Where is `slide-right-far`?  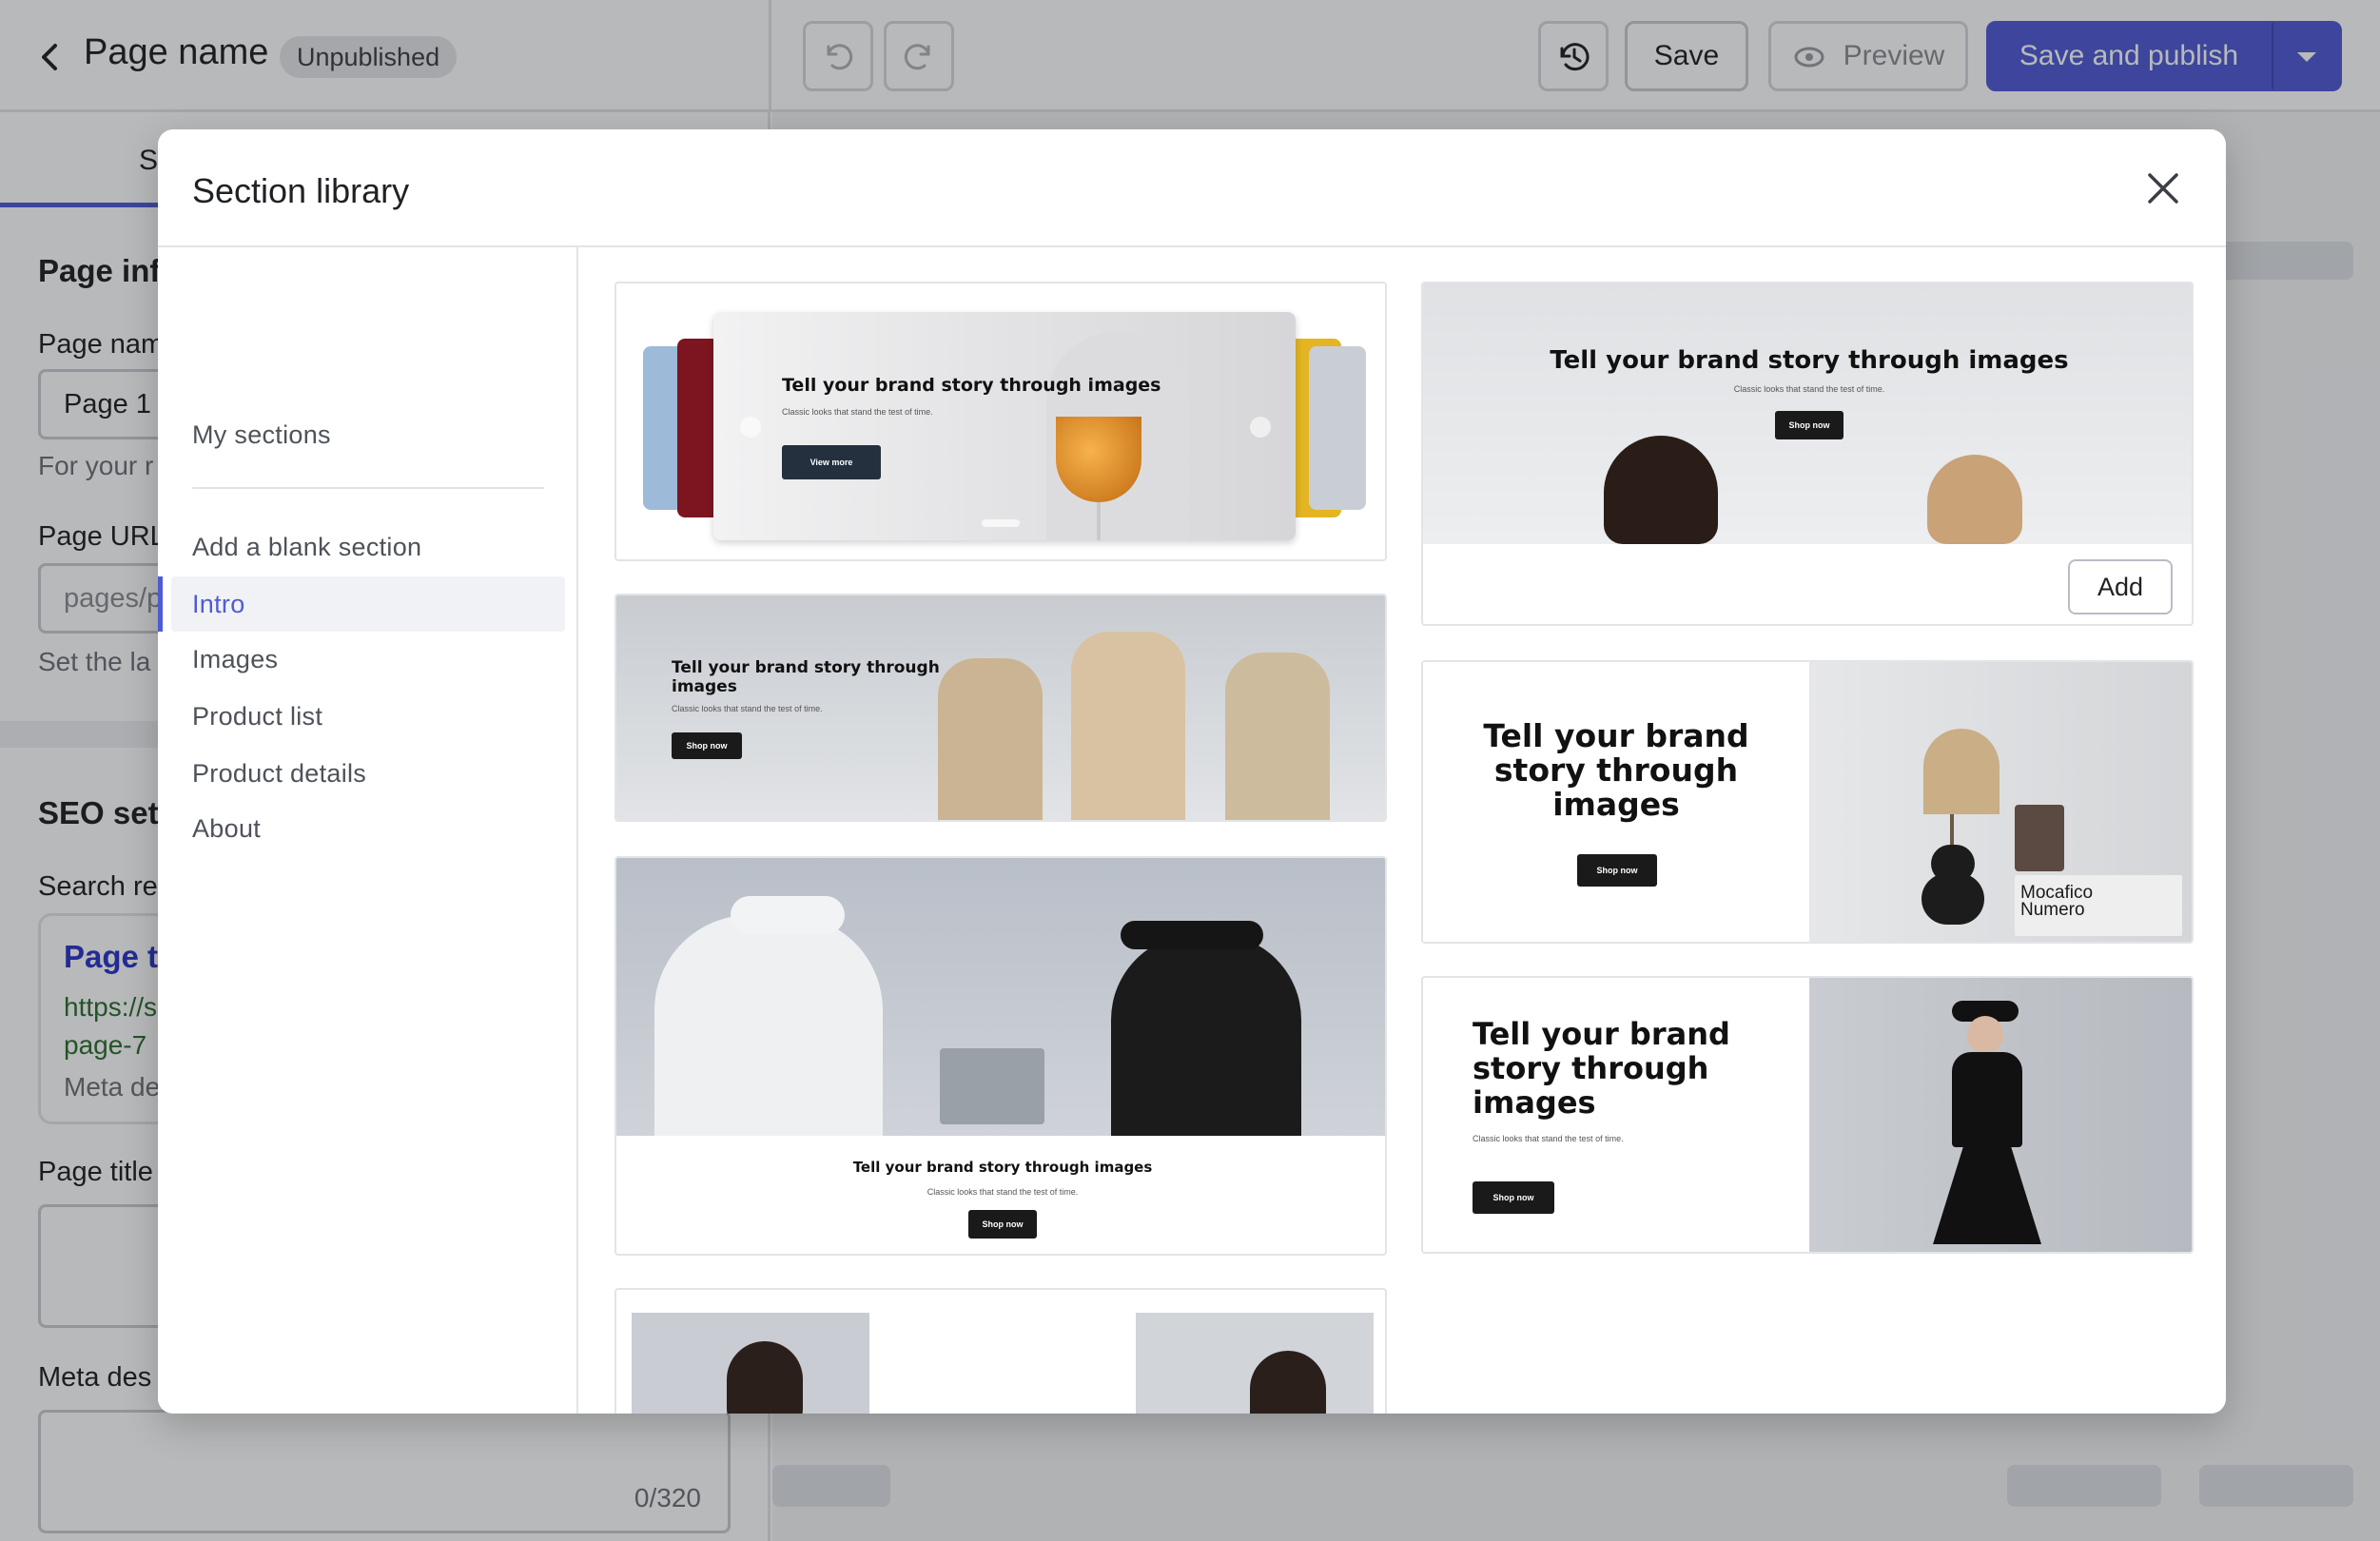 slide-right-far is located at coordinates (1337, 428).